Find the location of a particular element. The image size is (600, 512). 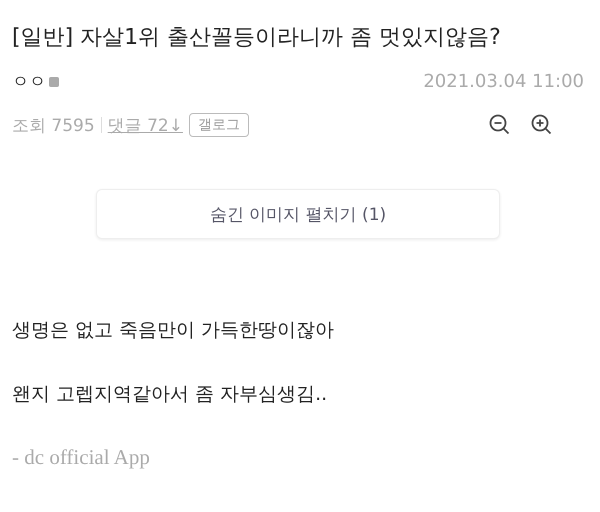

zoom-out-icon is located at coordinates (500, 125).